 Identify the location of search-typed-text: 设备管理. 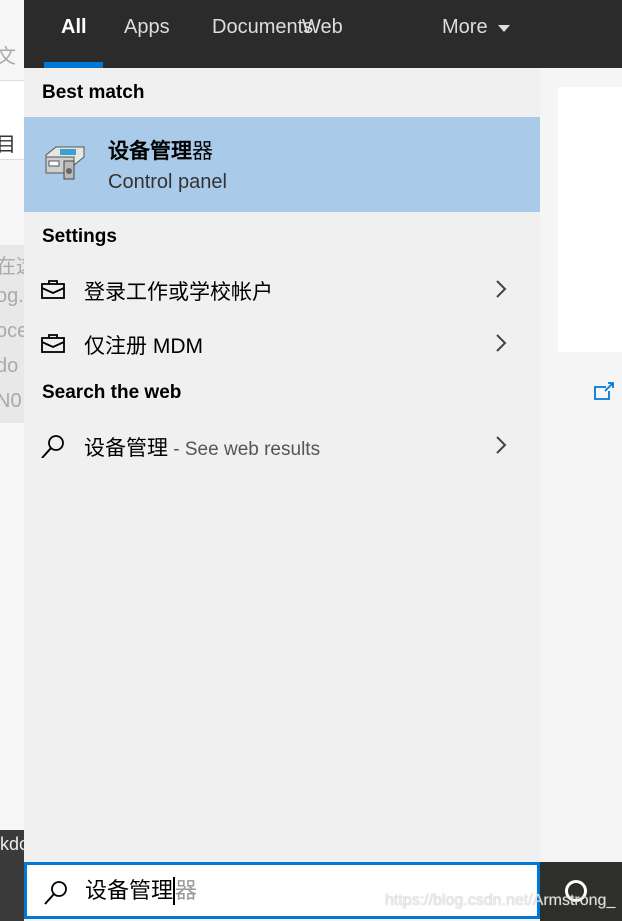
(130, 891).